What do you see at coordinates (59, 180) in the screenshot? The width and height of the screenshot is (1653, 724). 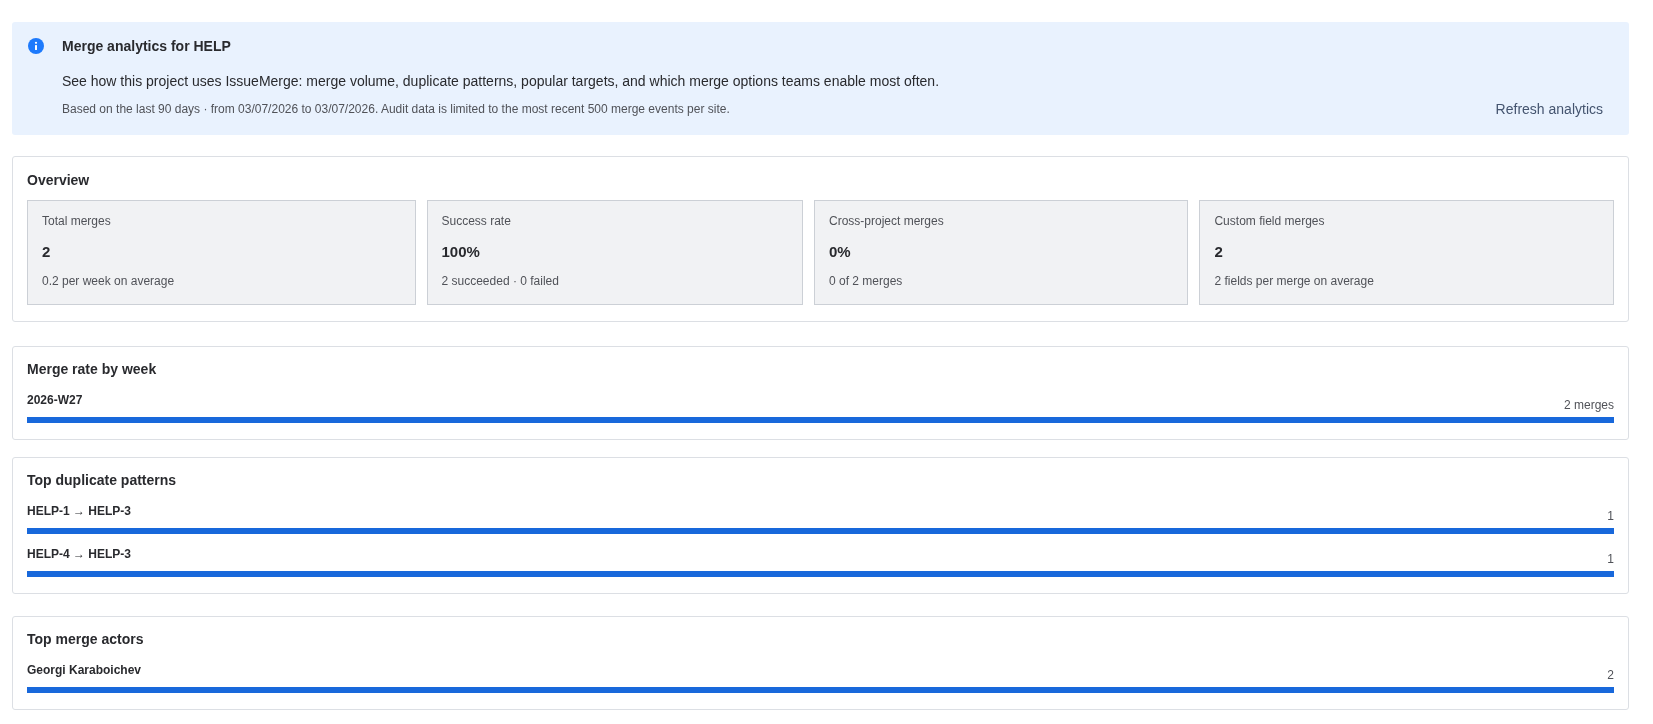 I see `panel-title: Overview` at bounding box center [59, 180].